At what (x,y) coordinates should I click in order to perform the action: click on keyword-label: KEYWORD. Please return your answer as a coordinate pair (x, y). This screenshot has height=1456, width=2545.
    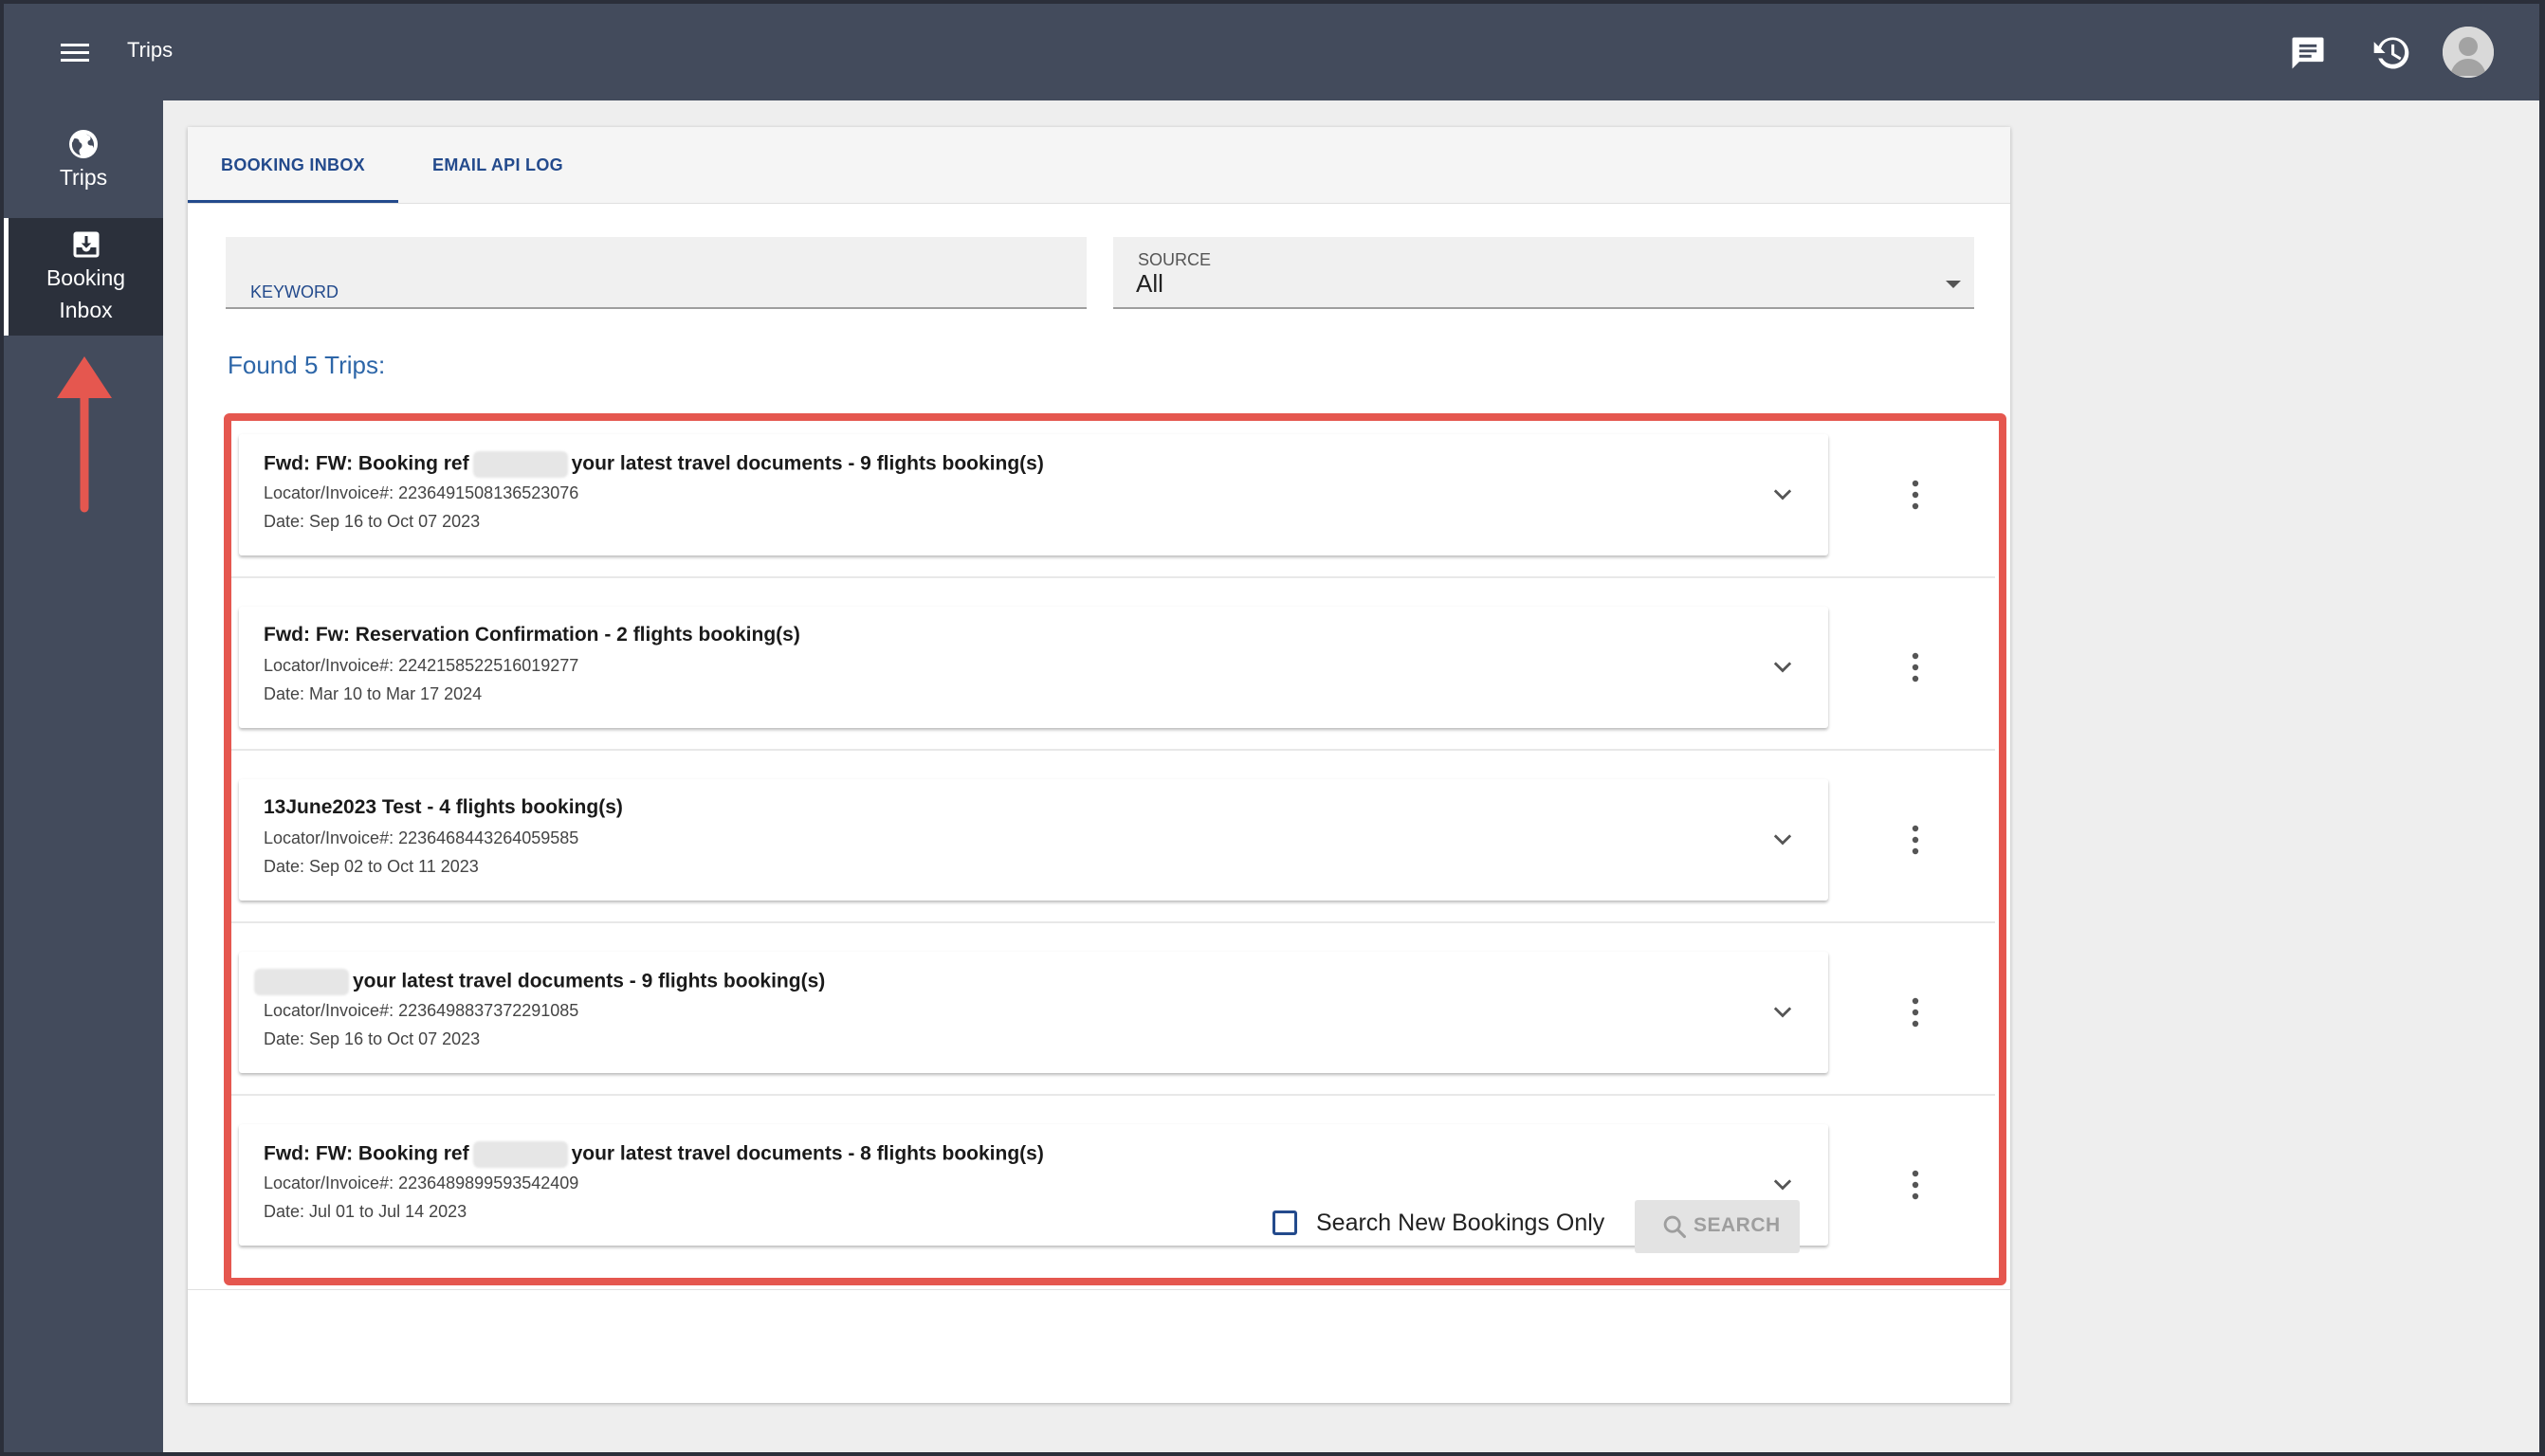
    Looking at the image, I should click on (294, 291).